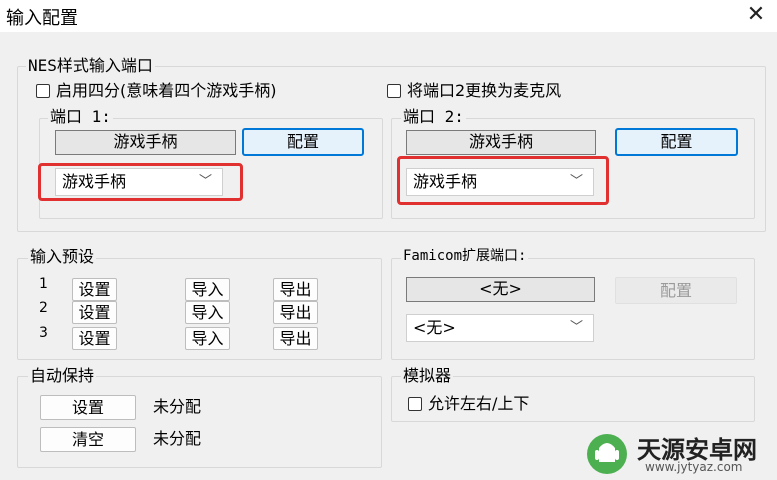 The image size is (777, 480). What do you see at coordinates (573, 309) in the screenshot?
I see `famicom-group` at bounding box center [573, 309].